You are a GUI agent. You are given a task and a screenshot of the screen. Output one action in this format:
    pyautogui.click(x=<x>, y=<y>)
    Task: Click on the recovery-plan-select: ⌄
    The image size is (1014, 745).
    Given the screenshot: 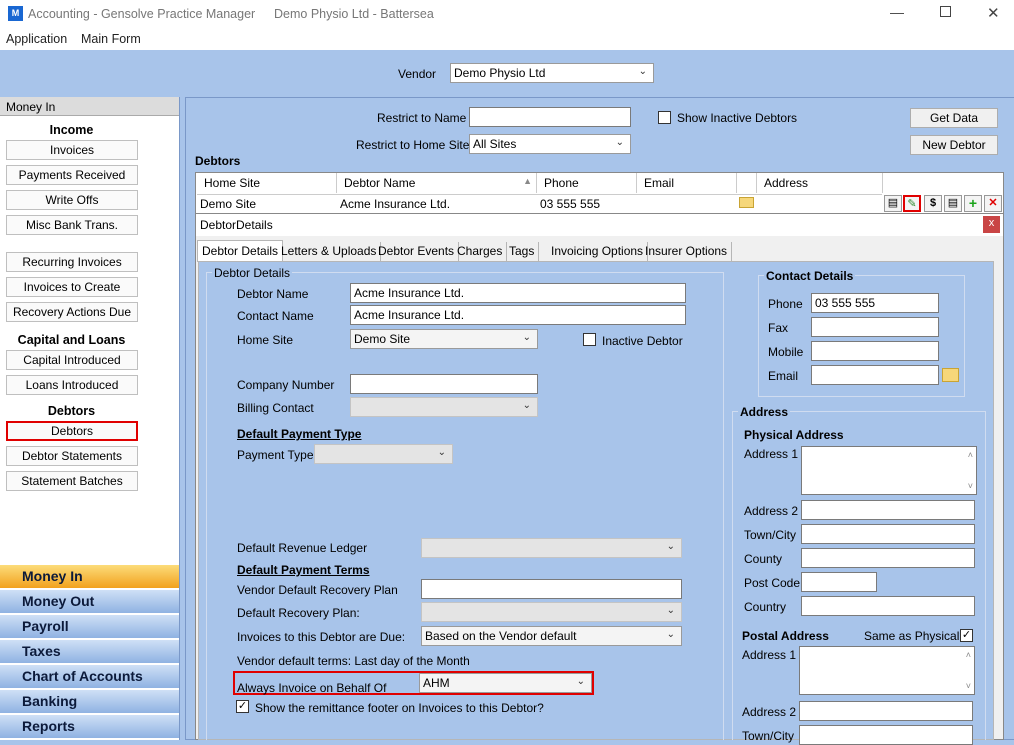 What is the action you would take?
    pyautogui.click(x=551, y=612)
    